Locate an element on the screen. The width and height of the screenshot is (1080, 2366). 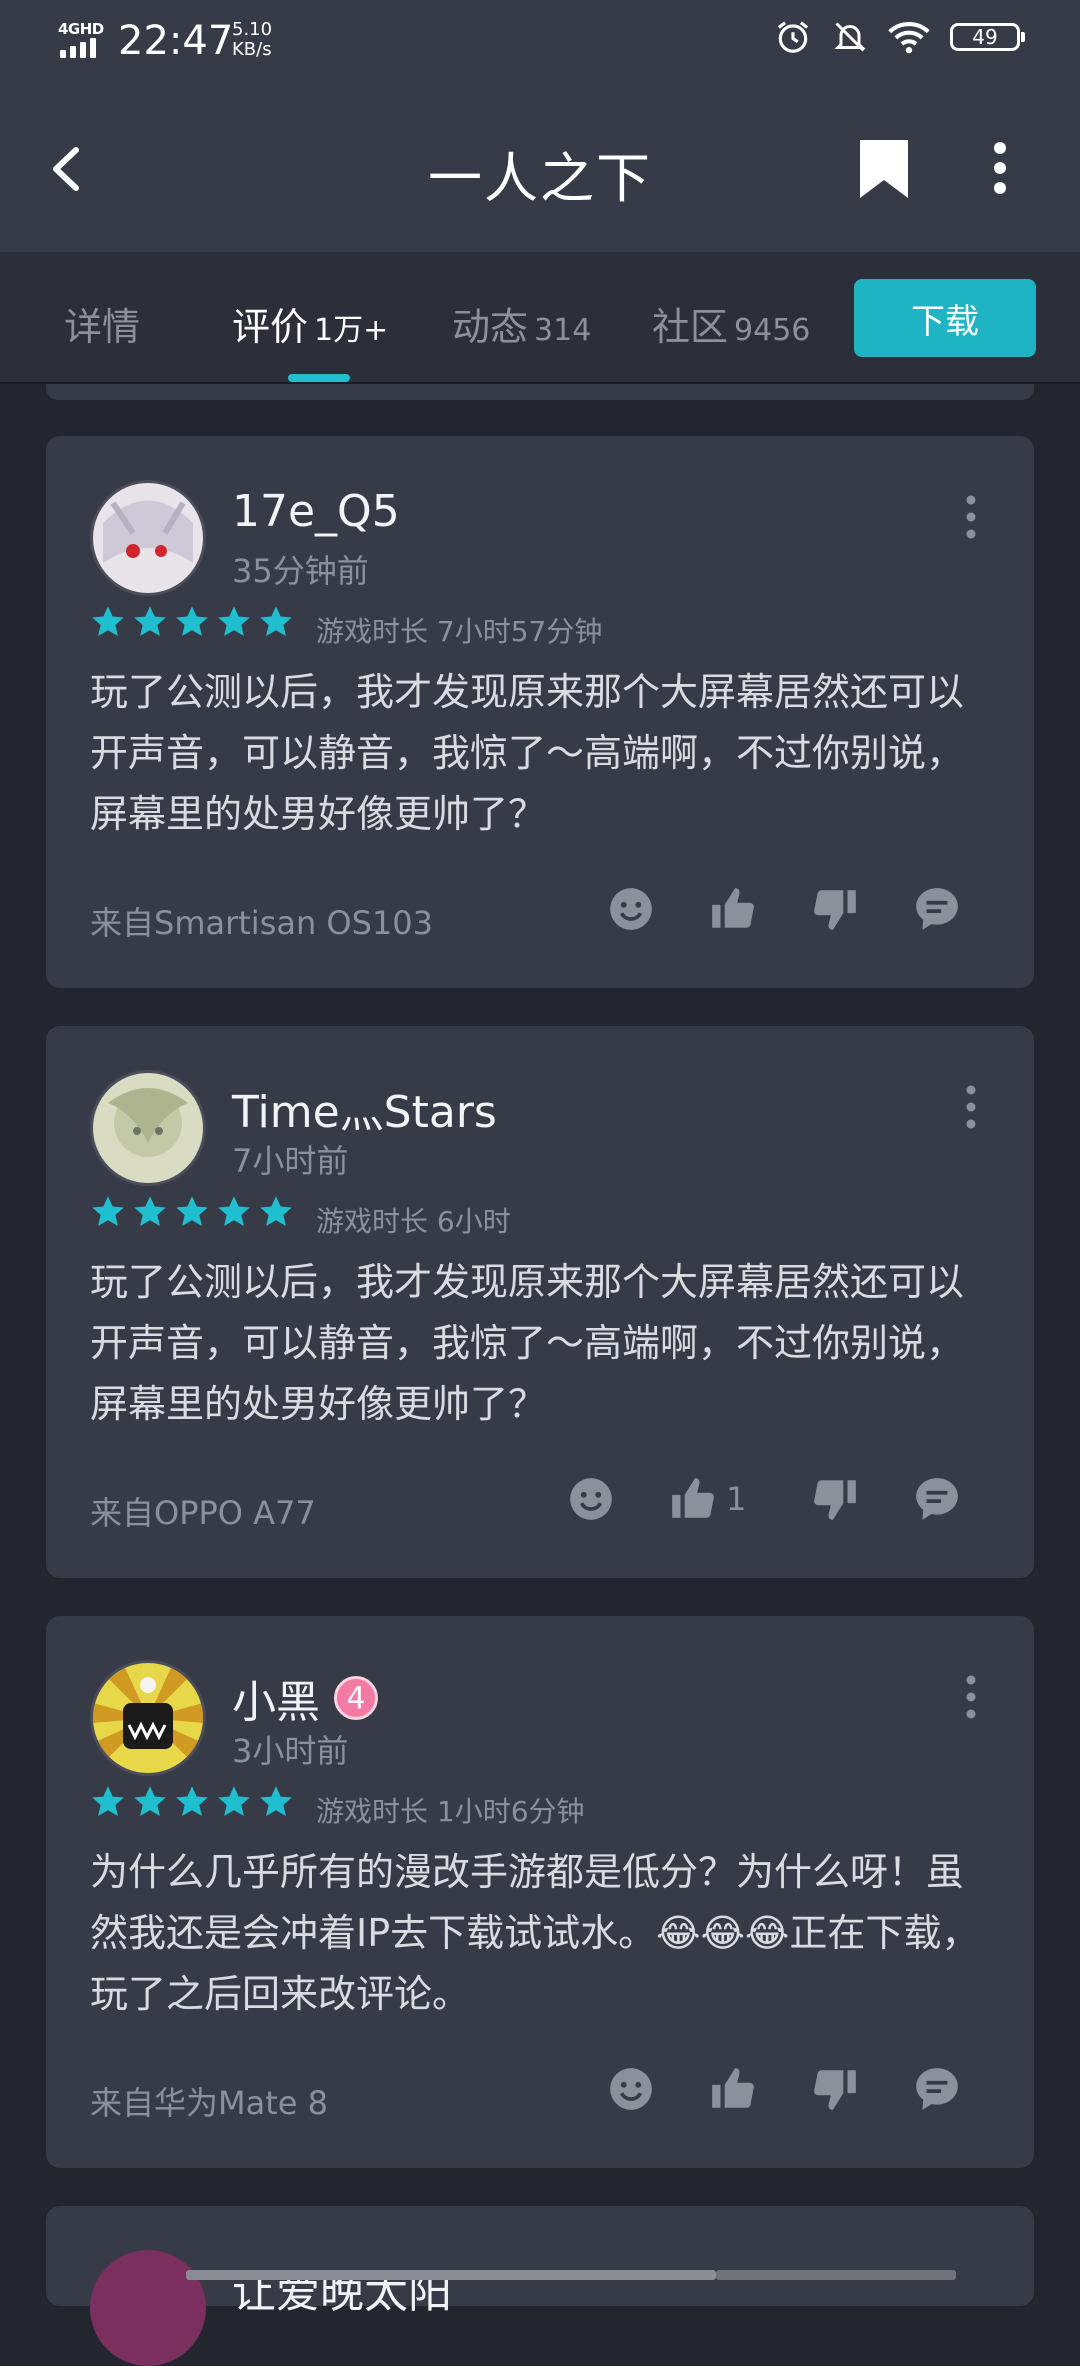
username-text: 17e_Q5 is located at coordinates (316, 511).